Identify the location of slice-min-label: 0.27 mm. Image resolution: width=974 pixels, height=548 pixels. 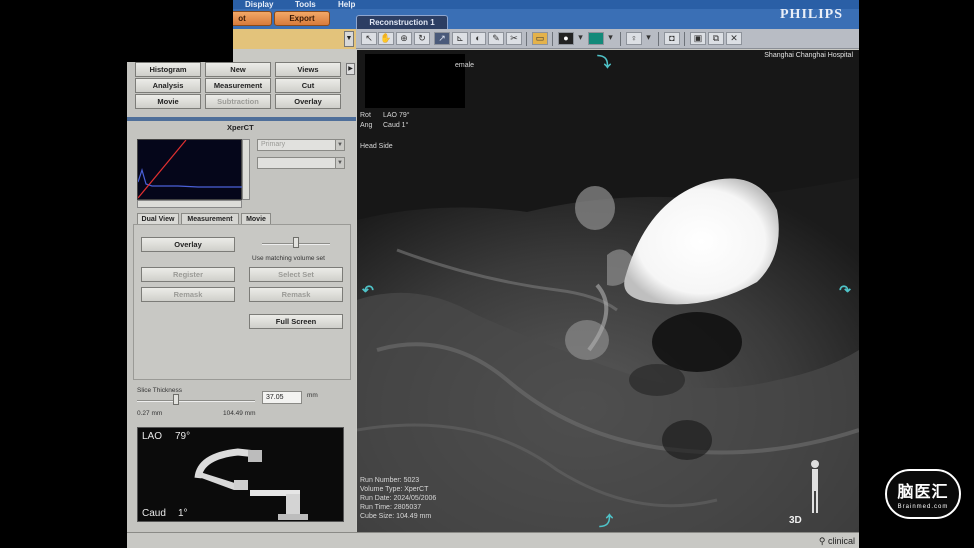
(150, 413).